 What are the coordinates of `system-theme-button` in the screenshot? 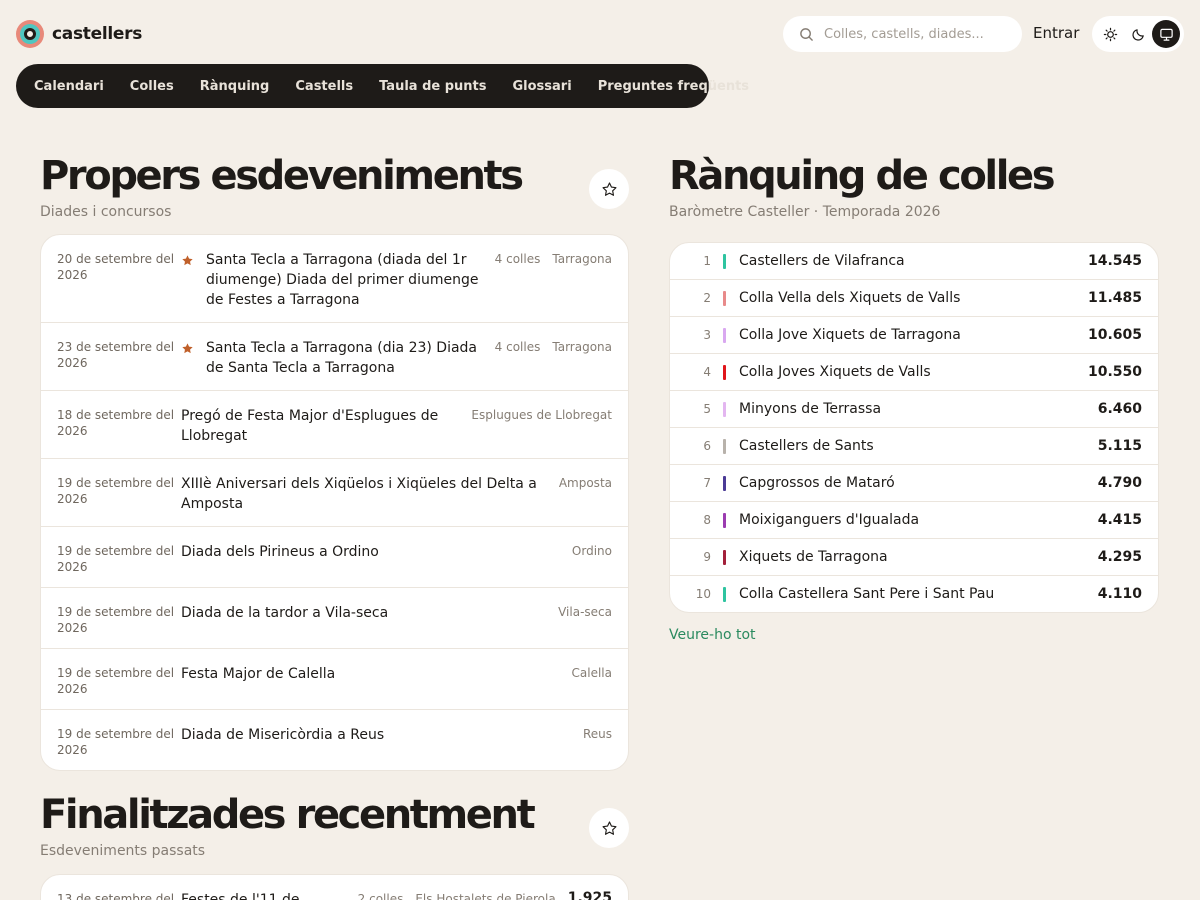 It's located at (1166, 34).